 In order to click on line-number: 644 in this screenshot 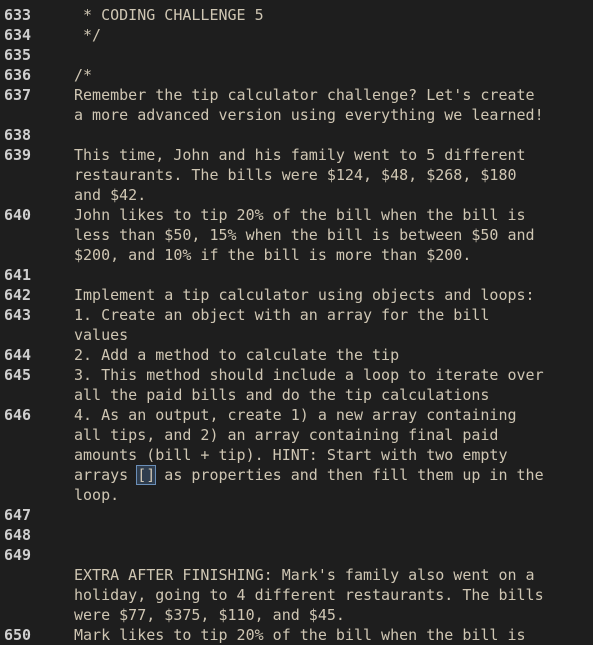, I will do `click(18, 355)`.